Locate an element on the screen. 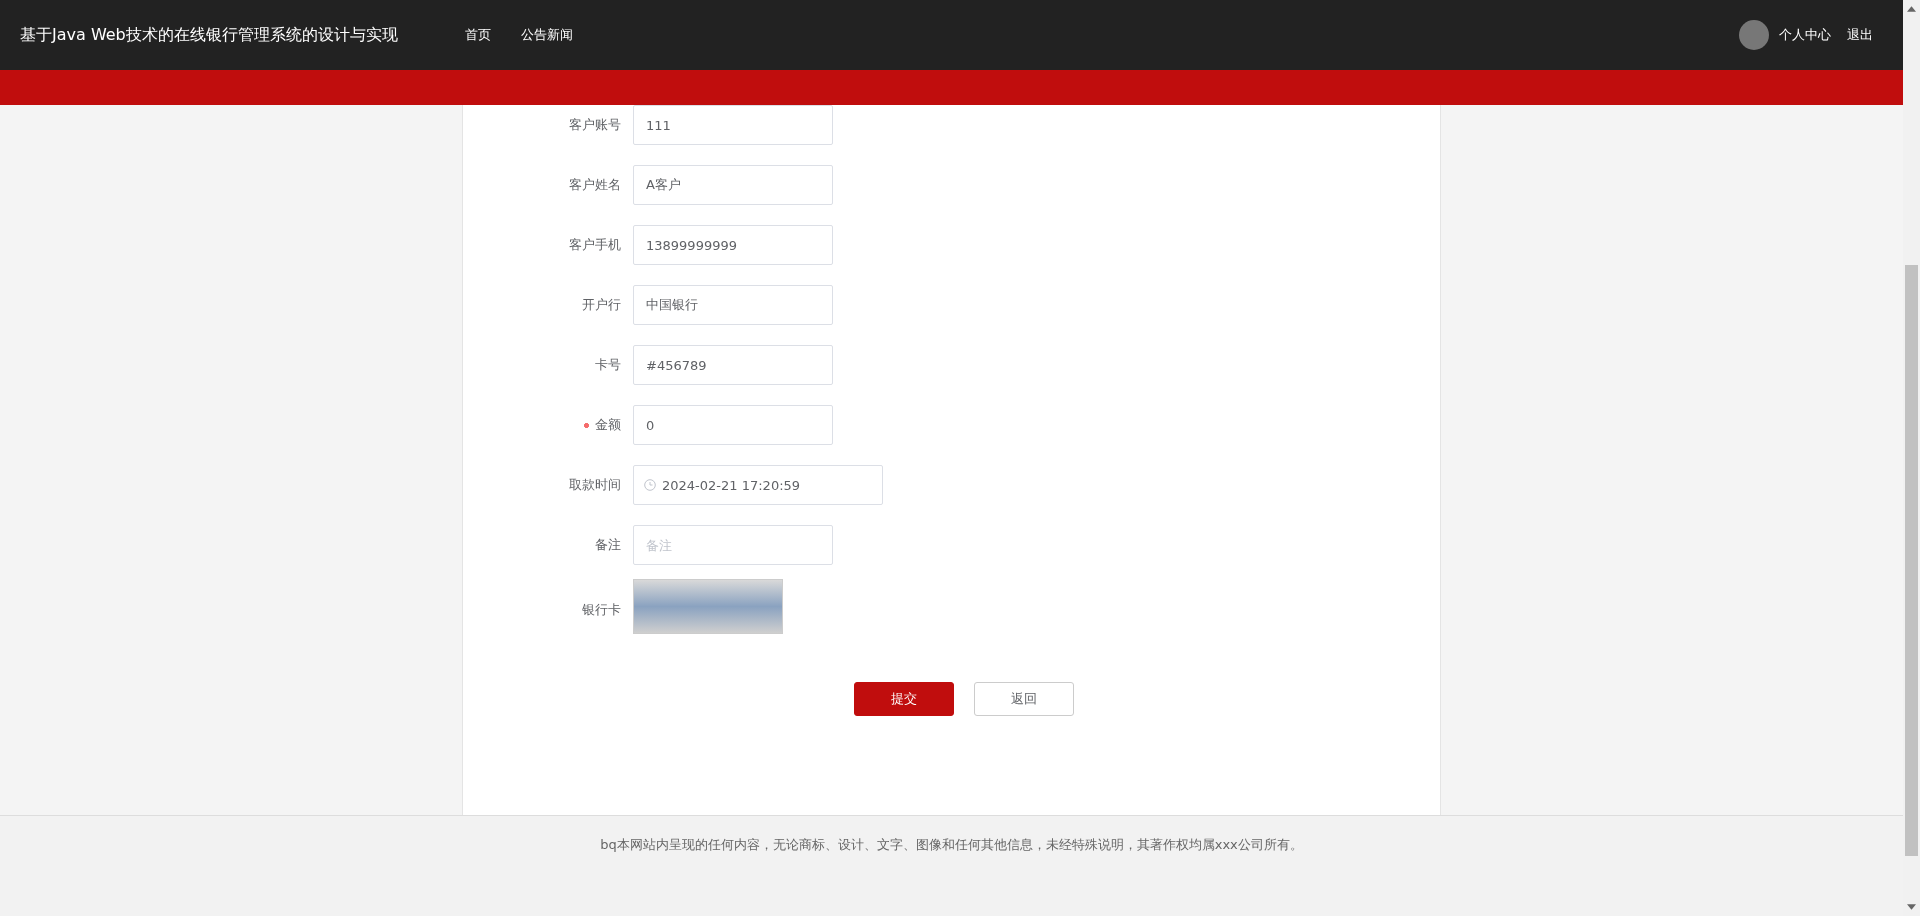 The image size is (1920, 916). input-field: #456789 is located at coordinates (733, 365).